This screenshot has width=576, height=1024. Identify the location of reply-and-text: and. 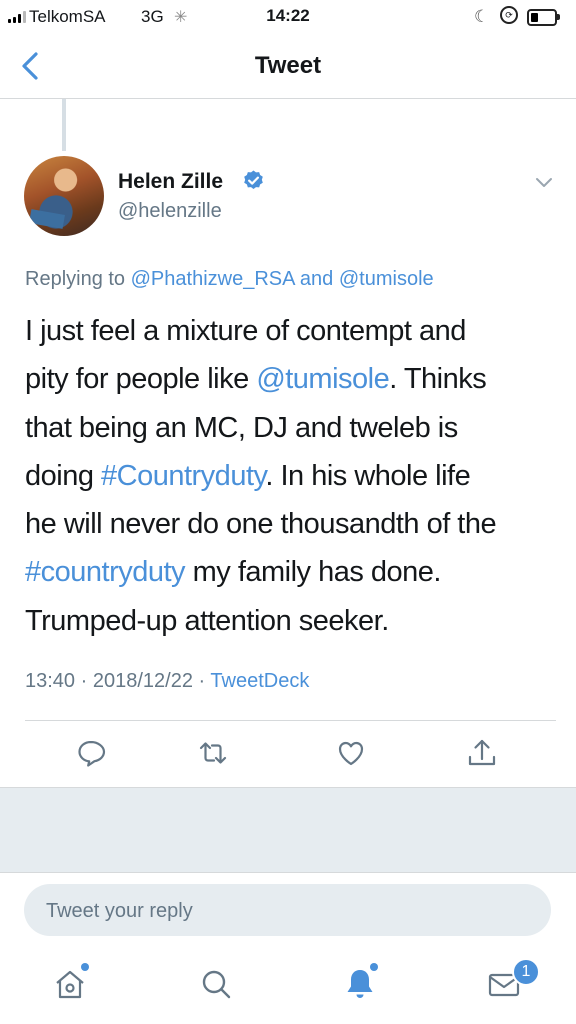
(316, 279).